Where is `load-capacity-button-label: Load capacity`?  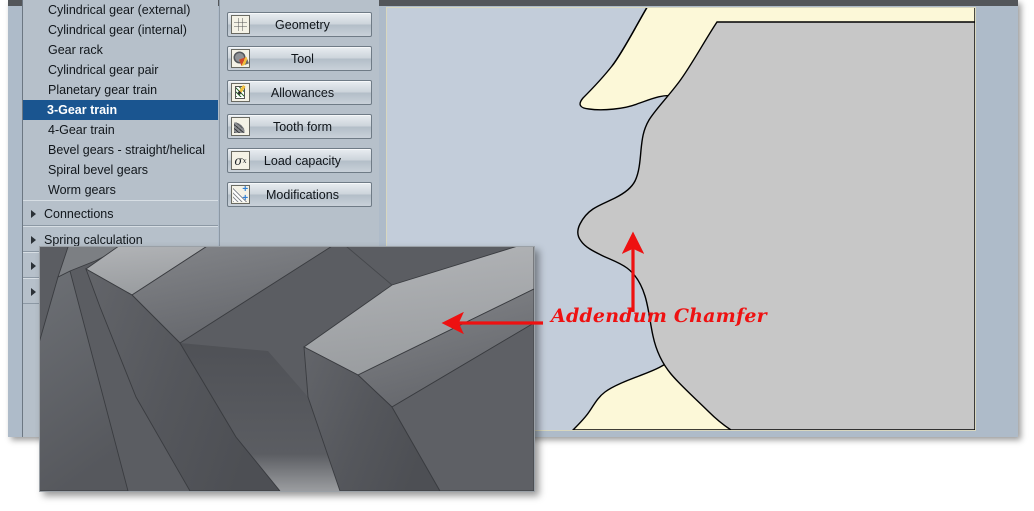 load-capacity-button-label: Load capacity is located at coordinates (302, 160).